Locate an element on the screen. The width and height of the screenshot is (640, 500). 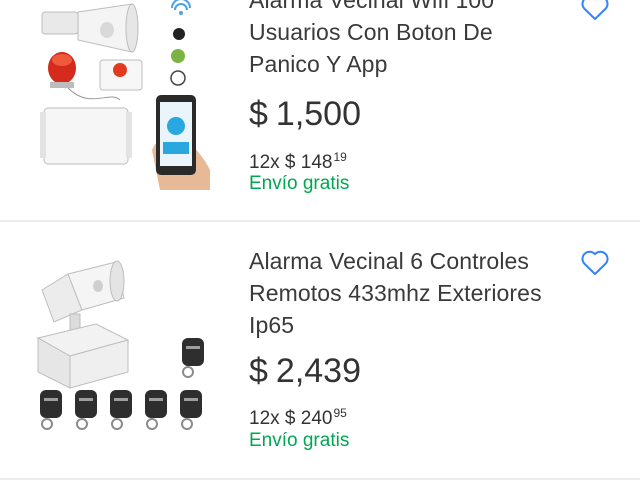
installments-cents: 19 is located at coordinates (340, 157).